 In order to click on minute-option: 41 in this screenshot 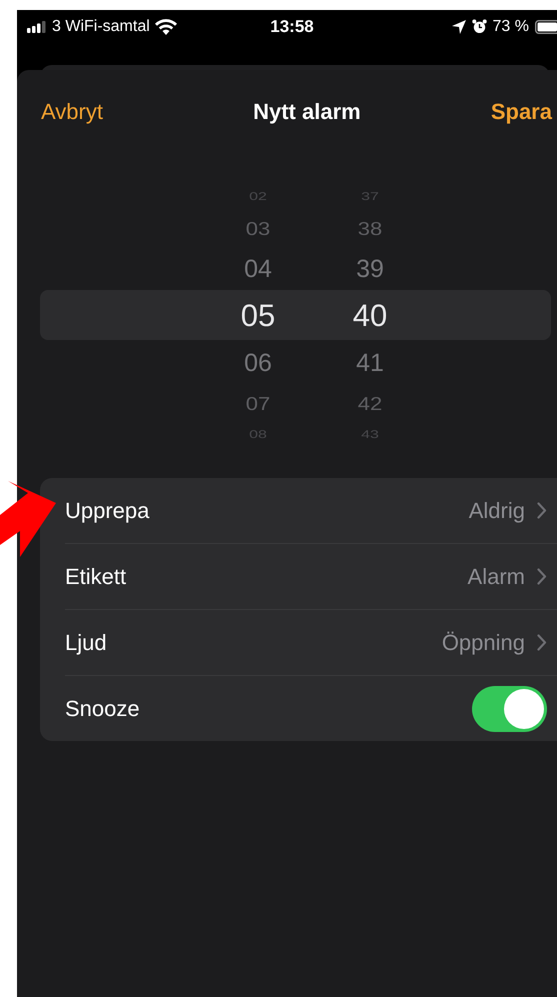, I will do `click(370, 363)`.